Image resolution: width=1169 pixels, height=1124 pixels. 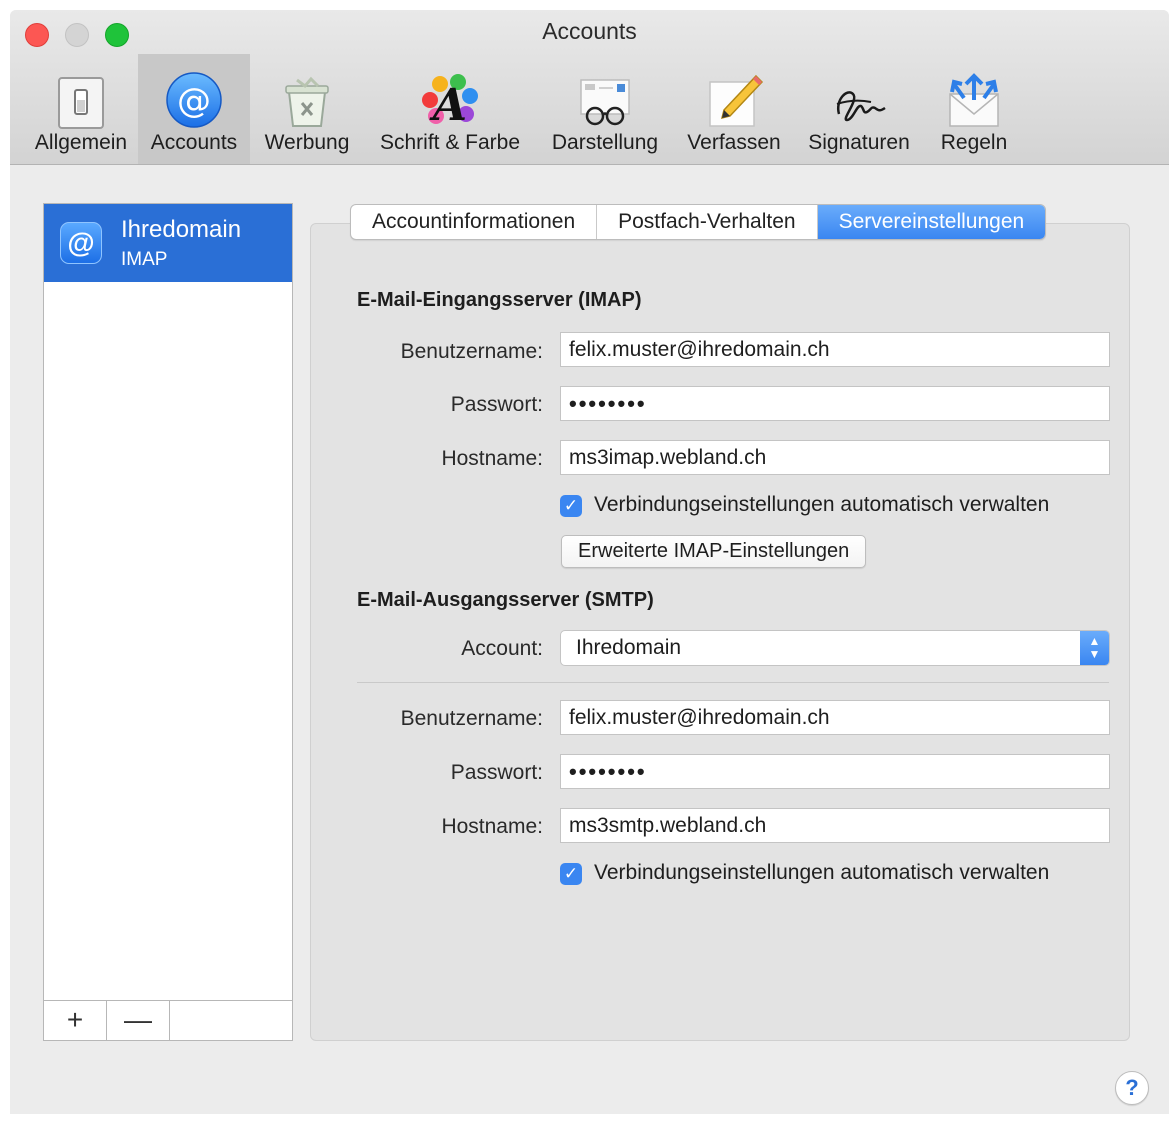 What do you see at coordinates (307, 142) in the screenshot?
I see `toolbar-label: Werbung` at bounding box center [307, 142].